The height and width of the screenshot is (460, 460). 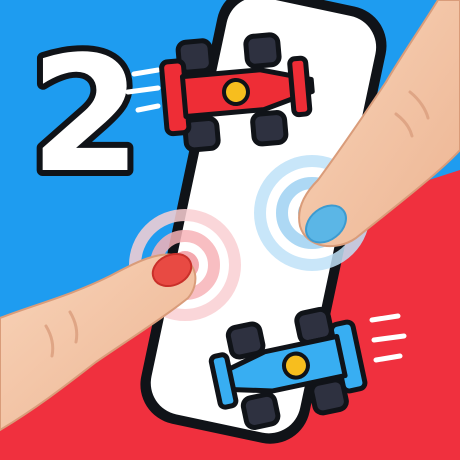 What do you see at coordinates (300, 86) in the screenshot?
I see `front-wing` at bounding box center [300, 86].